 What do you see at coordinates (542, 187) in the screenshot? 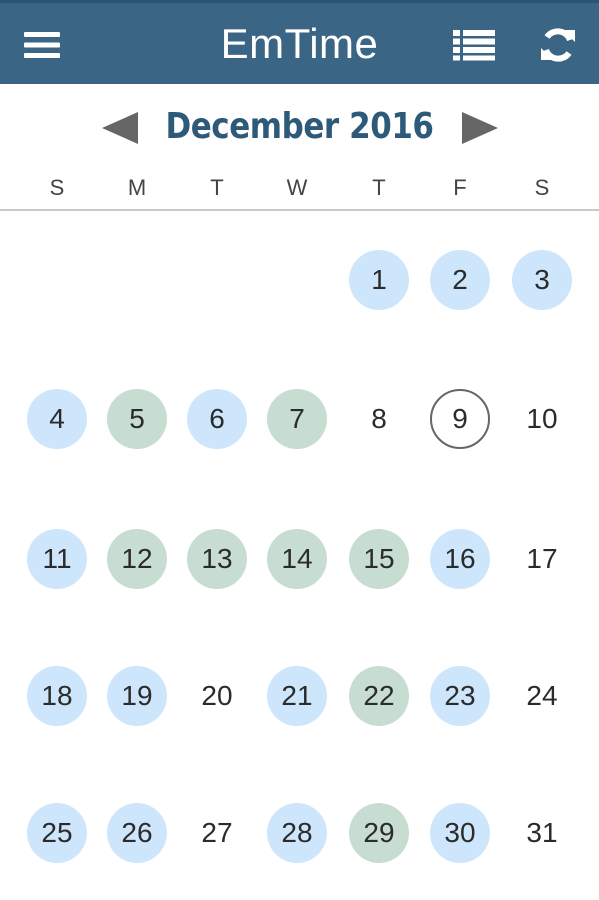
I see `weekday-header-sat: S` at bounding box center [542, 187].